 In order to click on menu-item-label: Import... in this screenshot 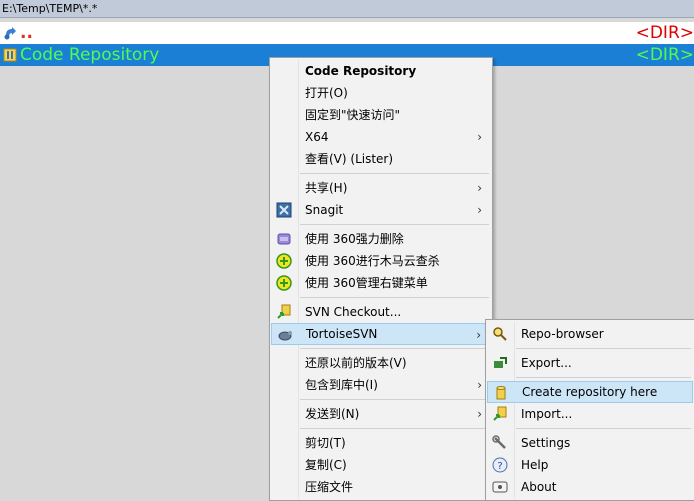, I will do `click(547, 414)`.